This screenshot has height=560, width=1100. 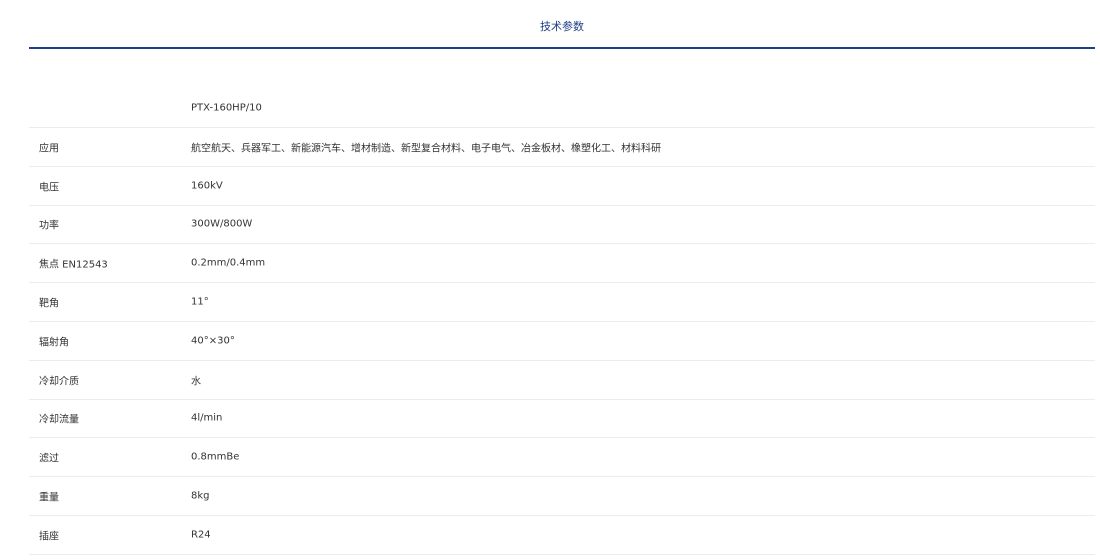 What do you see at coordinates (228, 263) in the screenshot?
I see `spec-value: 0.2mm/0.4mm` at bounding box center [228, 263].